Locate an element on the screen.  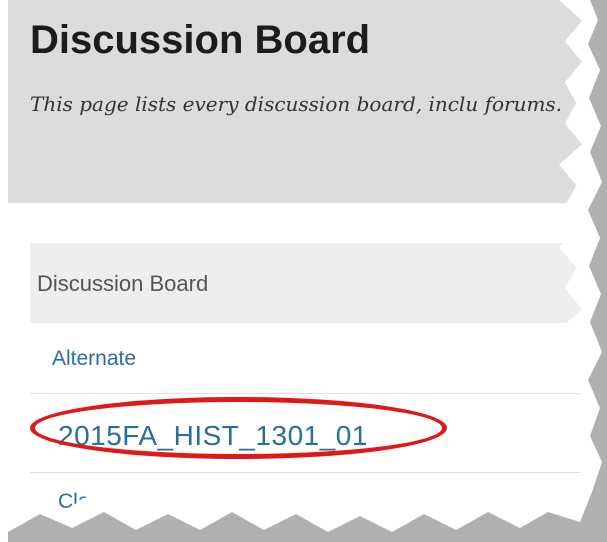
page-title: Discussion Board is located at coordinates (200, 40).